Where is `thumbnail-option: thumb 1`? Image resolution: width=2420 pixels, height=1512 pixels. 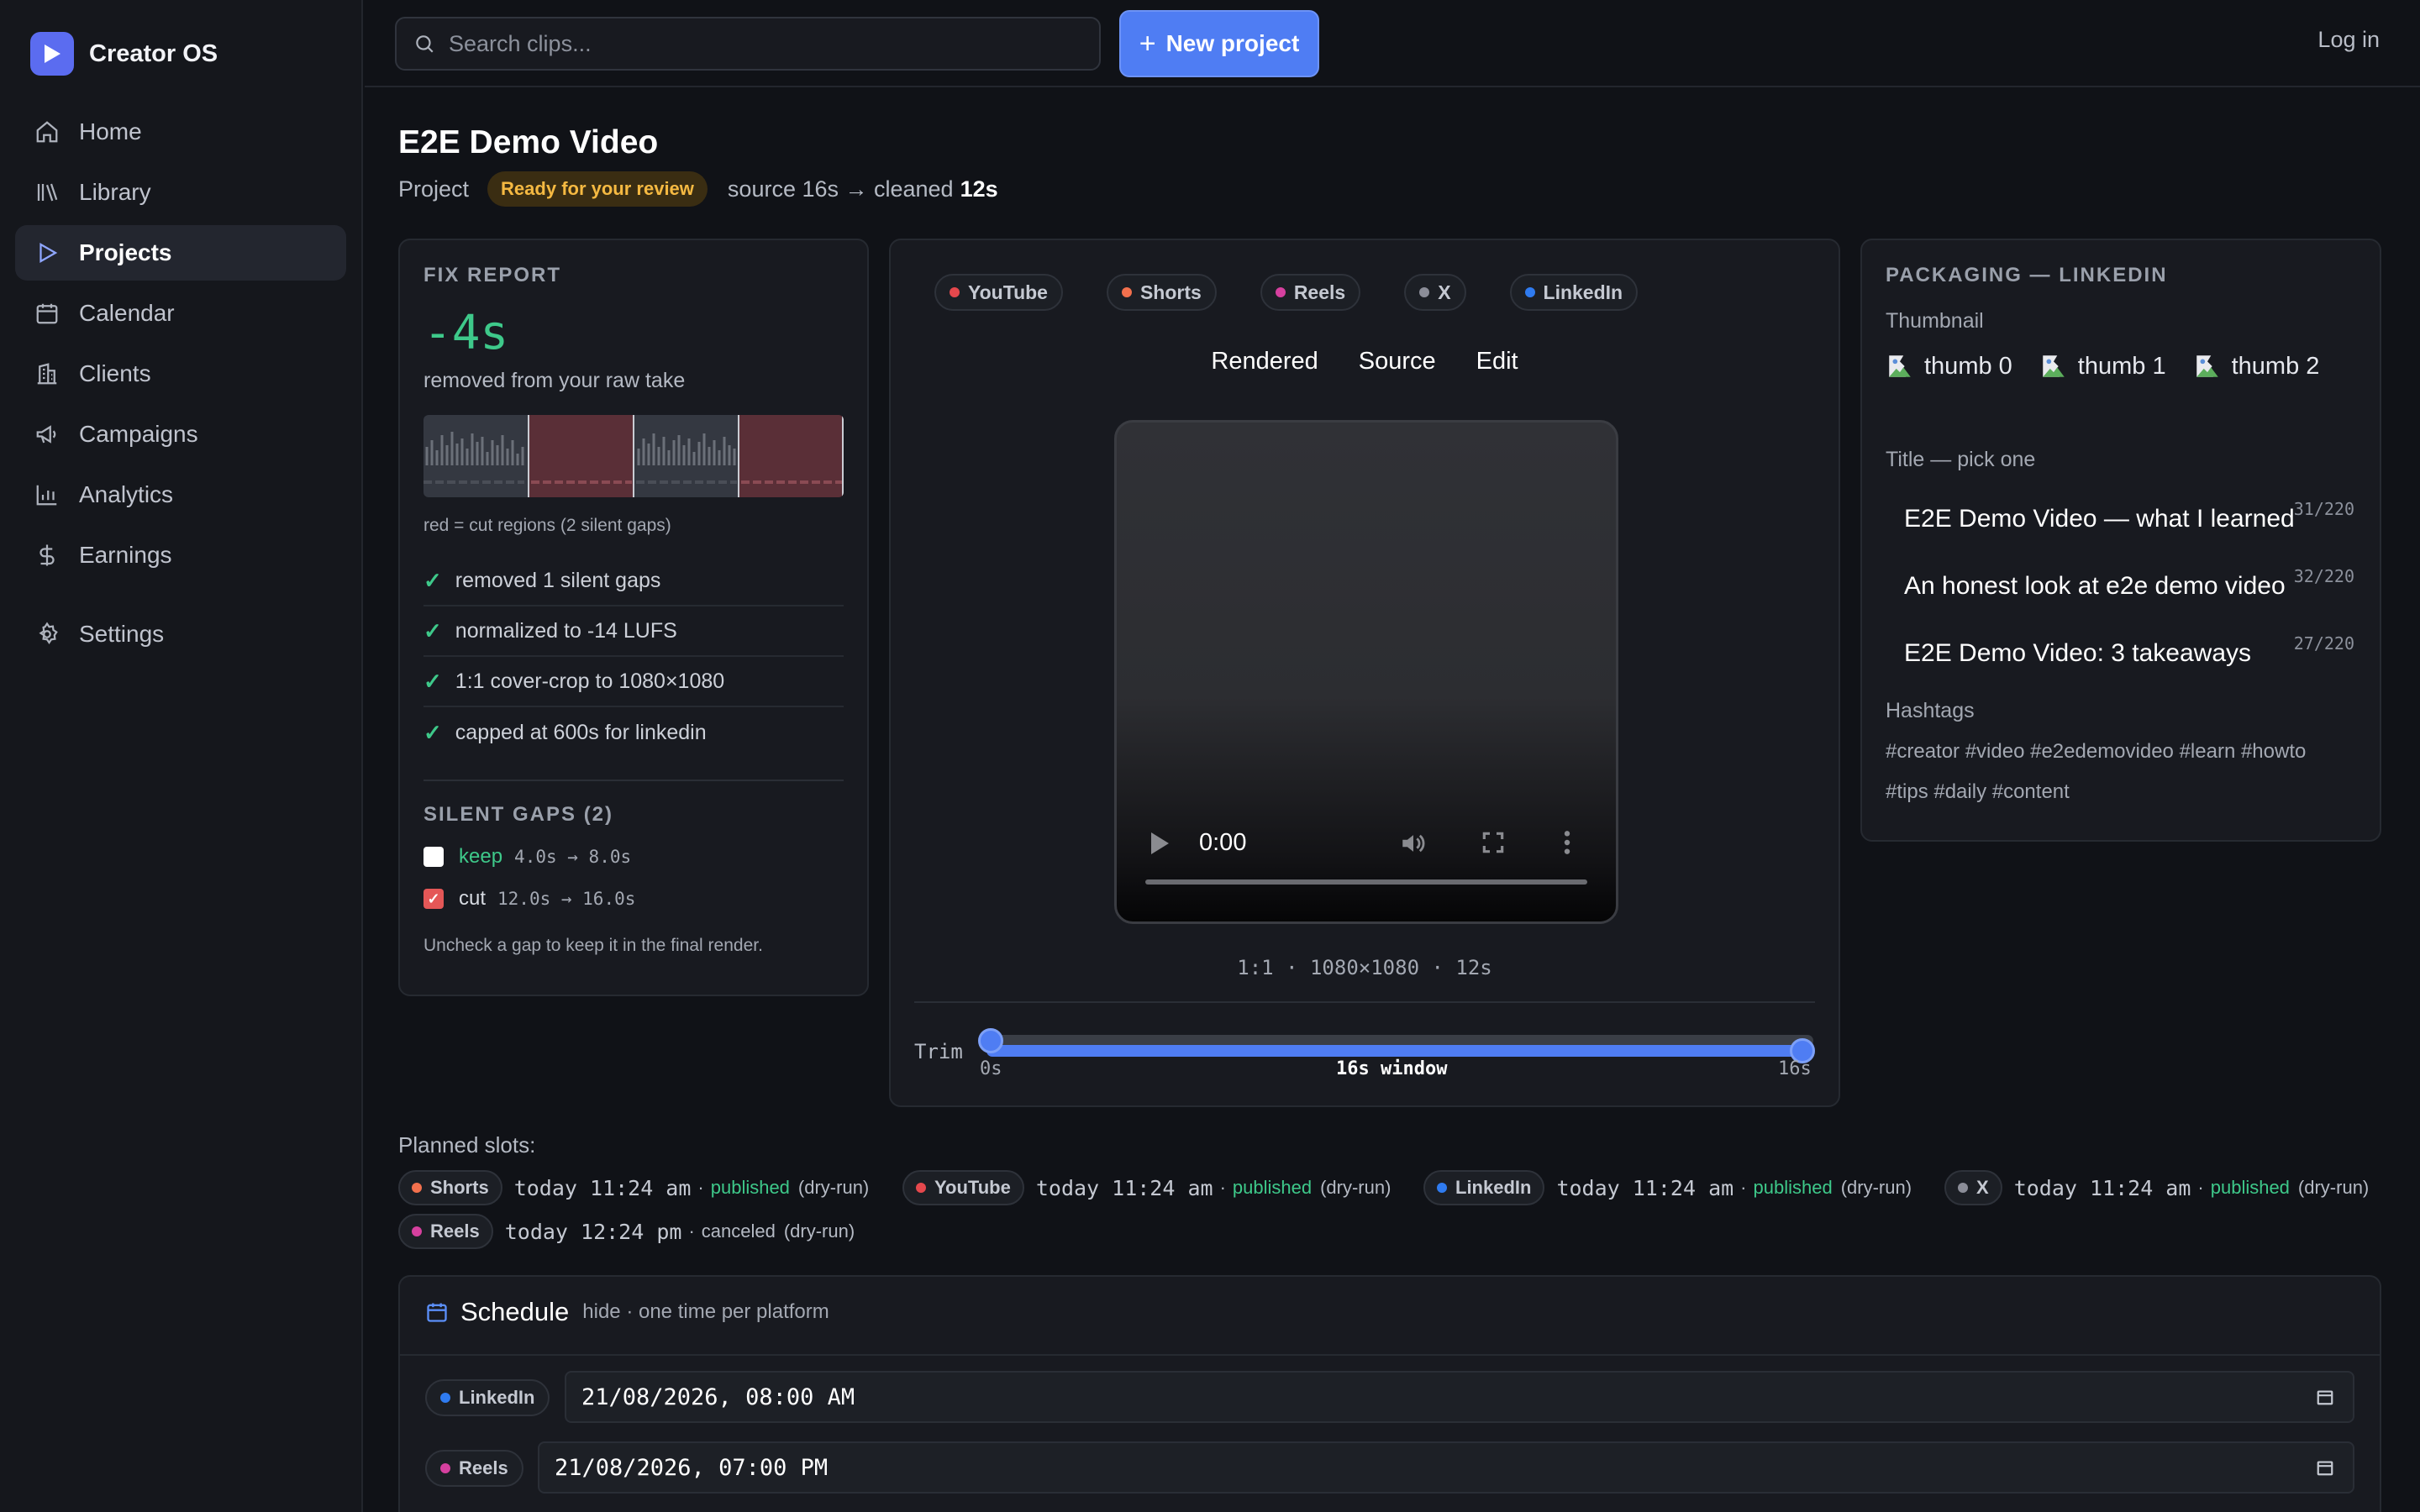 thumbnail-option: thumb 1 is located at coordinates (2102, 366).